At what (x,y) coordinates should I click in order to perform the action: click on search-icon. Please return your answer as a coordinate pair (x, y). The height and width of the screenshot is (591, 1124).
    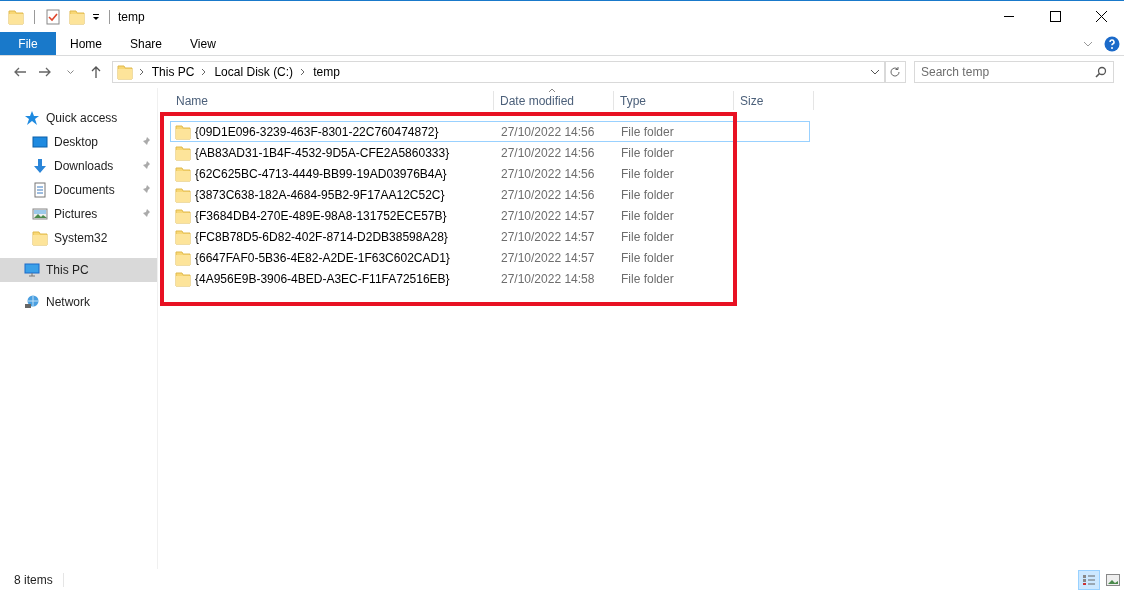
    Looking at the image, I should click on (1101, 72).